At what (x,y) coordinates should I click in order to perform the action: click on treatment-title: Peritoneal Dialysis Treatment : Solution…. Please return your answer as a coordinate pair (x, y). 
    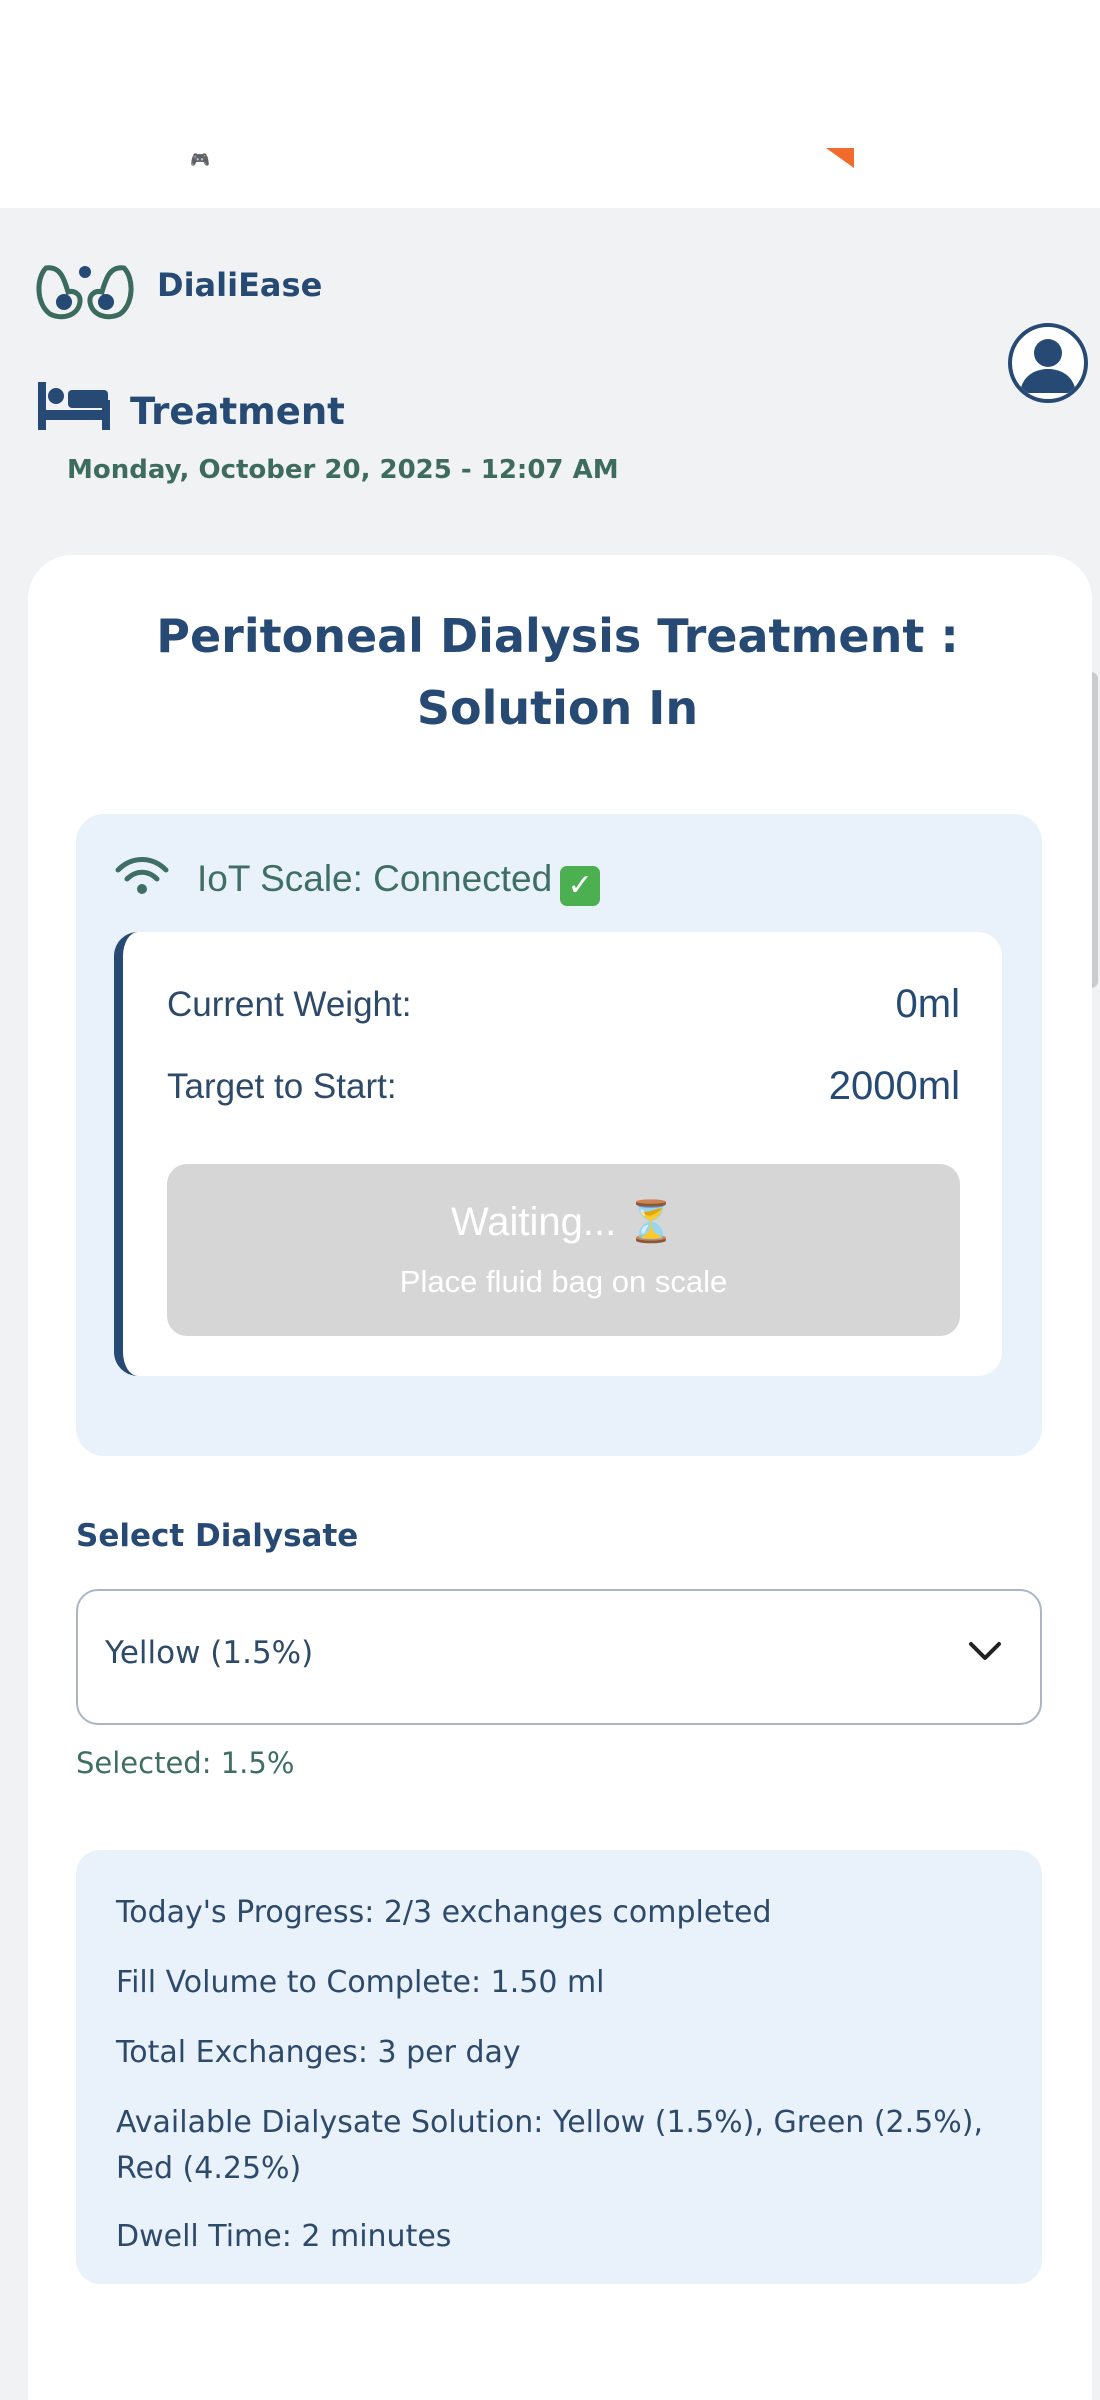
    Looking at the image, I should click on (550, 672).